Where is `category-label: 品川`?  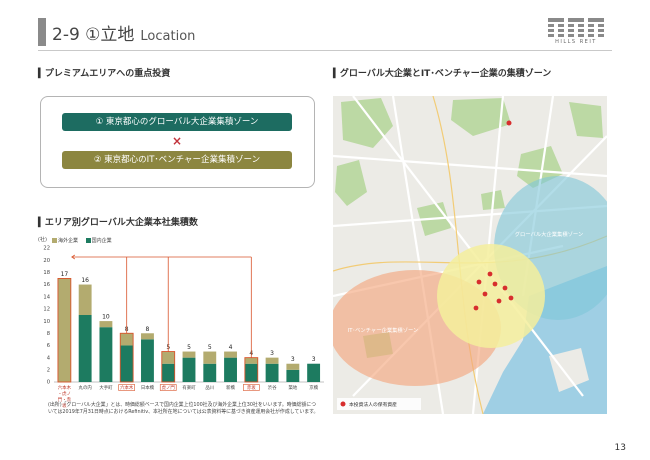
category-label: 品川 is located at coordinates (209, 388).